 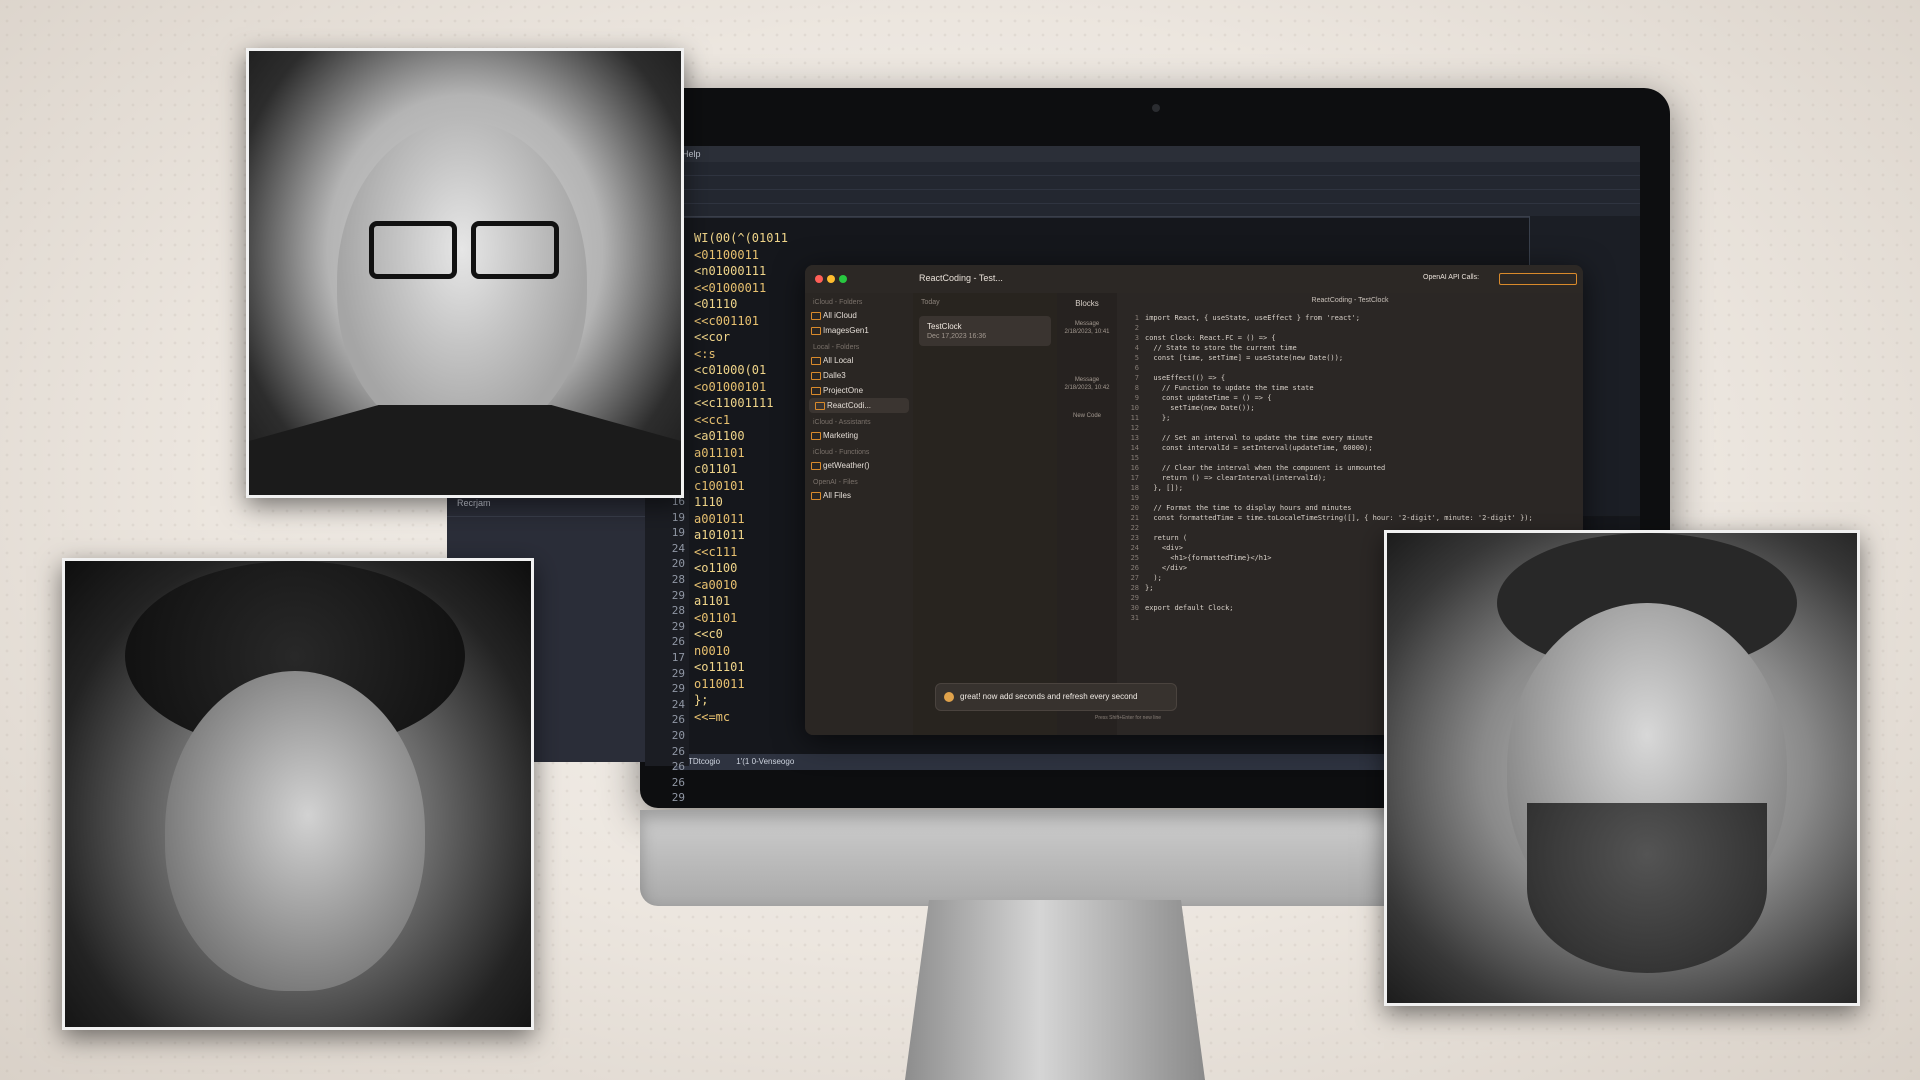 What do you see at coordinates (727, 254) in the screenshot?
I see `ide-code-line: <01100011` at bounding box center [727, 254].